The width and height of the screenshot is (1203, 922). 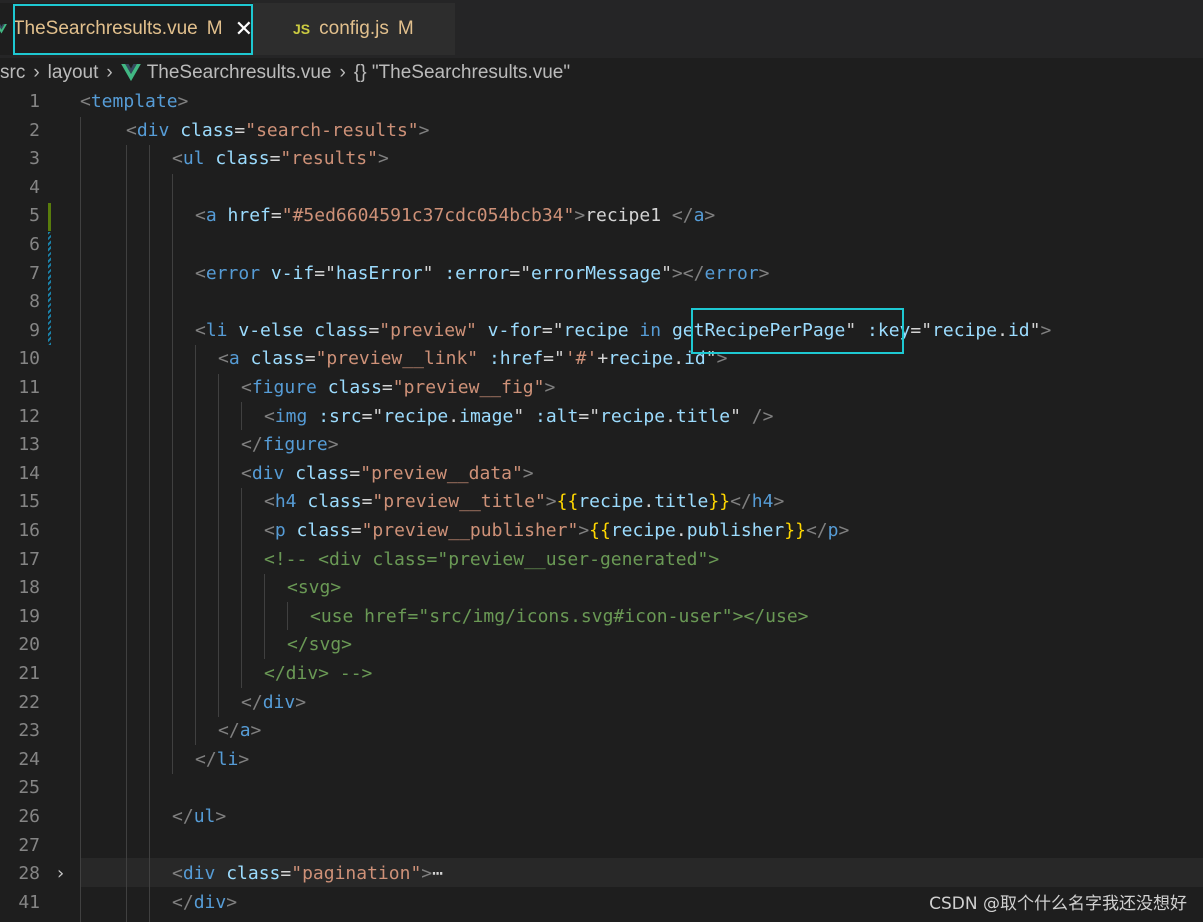 What do you see at coordinates (29, 473) in the screenshot?
I see `line-number: 14` at bounding box center [29, 473].